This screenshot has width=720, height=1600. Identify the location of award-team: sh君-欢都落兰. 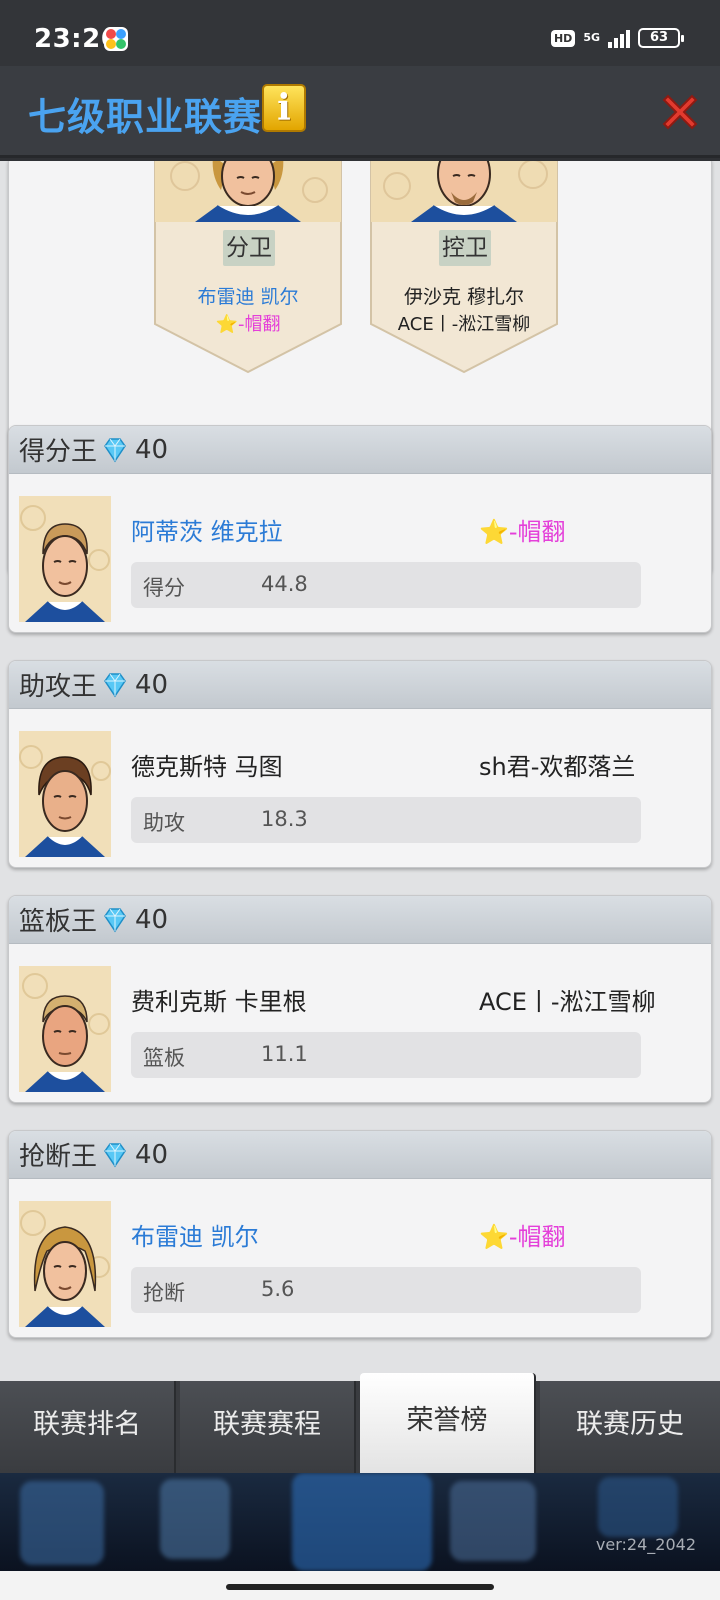
(557, 764).